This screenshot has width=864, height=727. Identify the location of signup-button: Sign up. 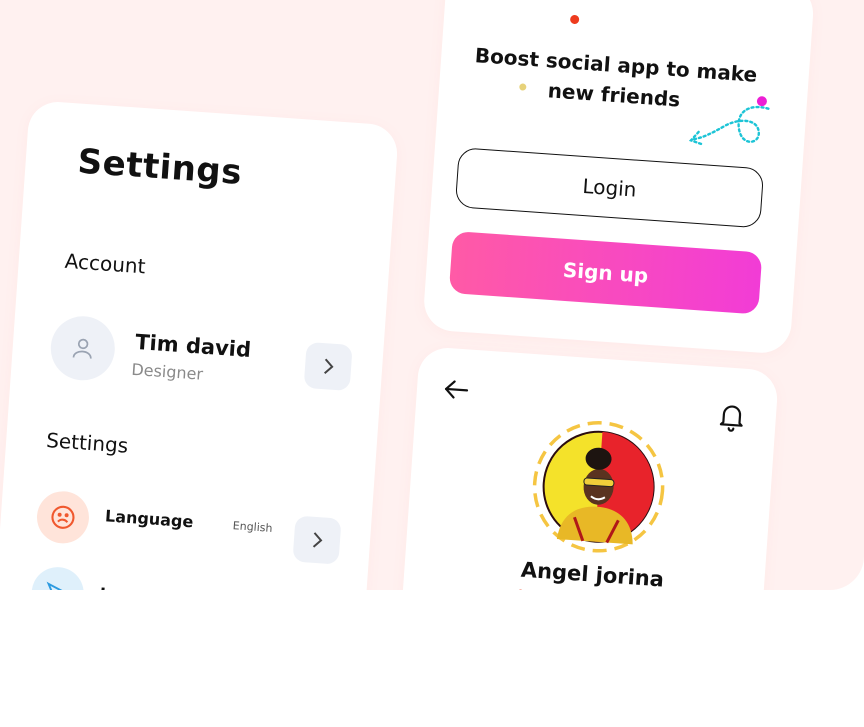
(605, 273).